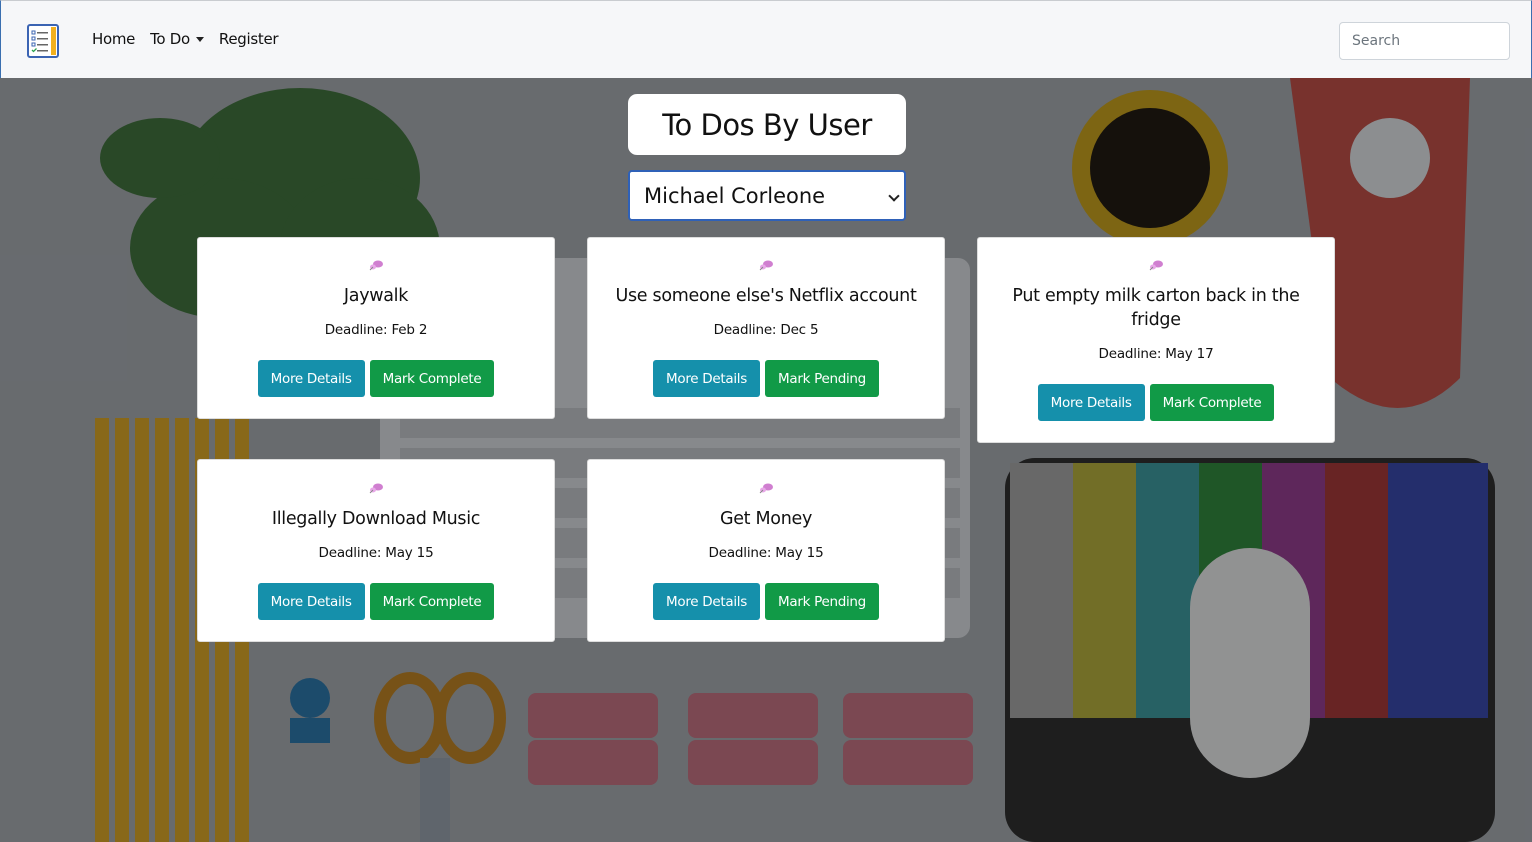 The image size is (1532, 842). Describe the element at coordinates (766, 296) in the screenshot. I see `todo-title: Use someone else's Netflix account` at that location.